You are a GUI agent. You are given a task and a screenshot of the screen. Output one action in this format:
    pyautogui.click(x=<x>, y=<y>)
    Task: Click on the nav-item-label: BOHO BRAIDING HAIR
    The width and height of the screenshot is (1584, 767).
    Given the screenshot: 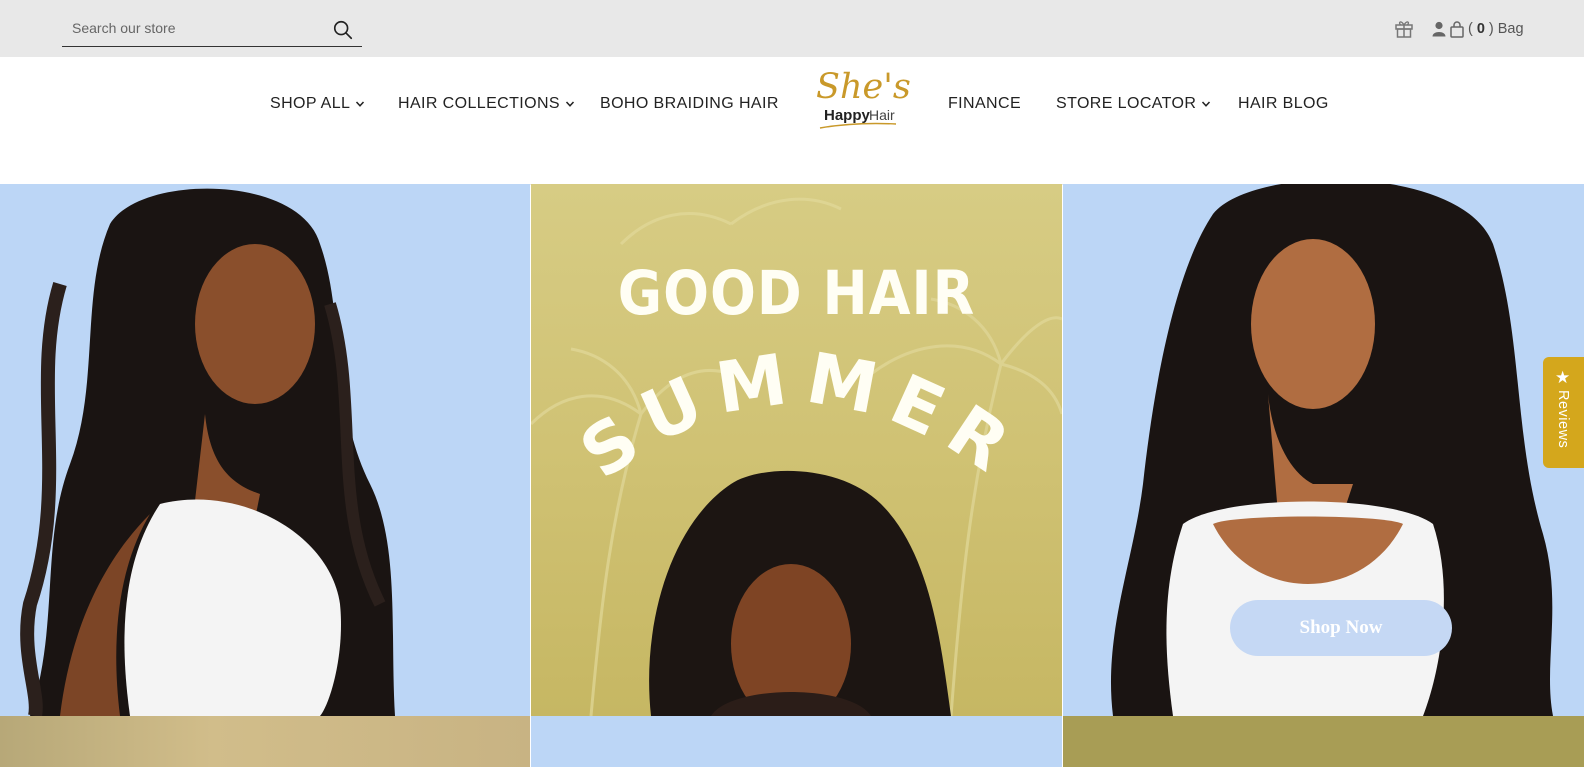 What is the action you would take?
    pyautogui.click(x=689, y=103)
    